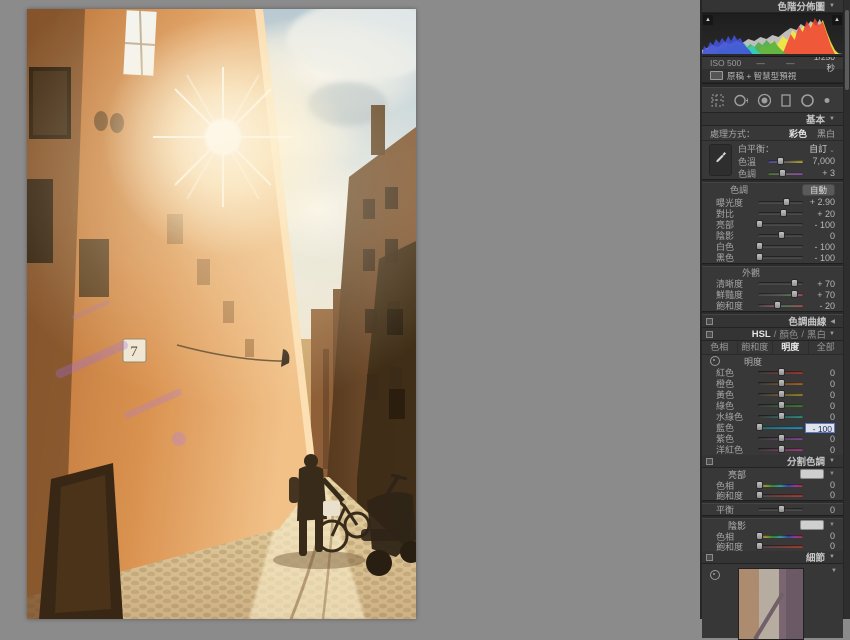  I want to click on split-toning-panel-header: 分割色調 ▼, so click(772, 461).